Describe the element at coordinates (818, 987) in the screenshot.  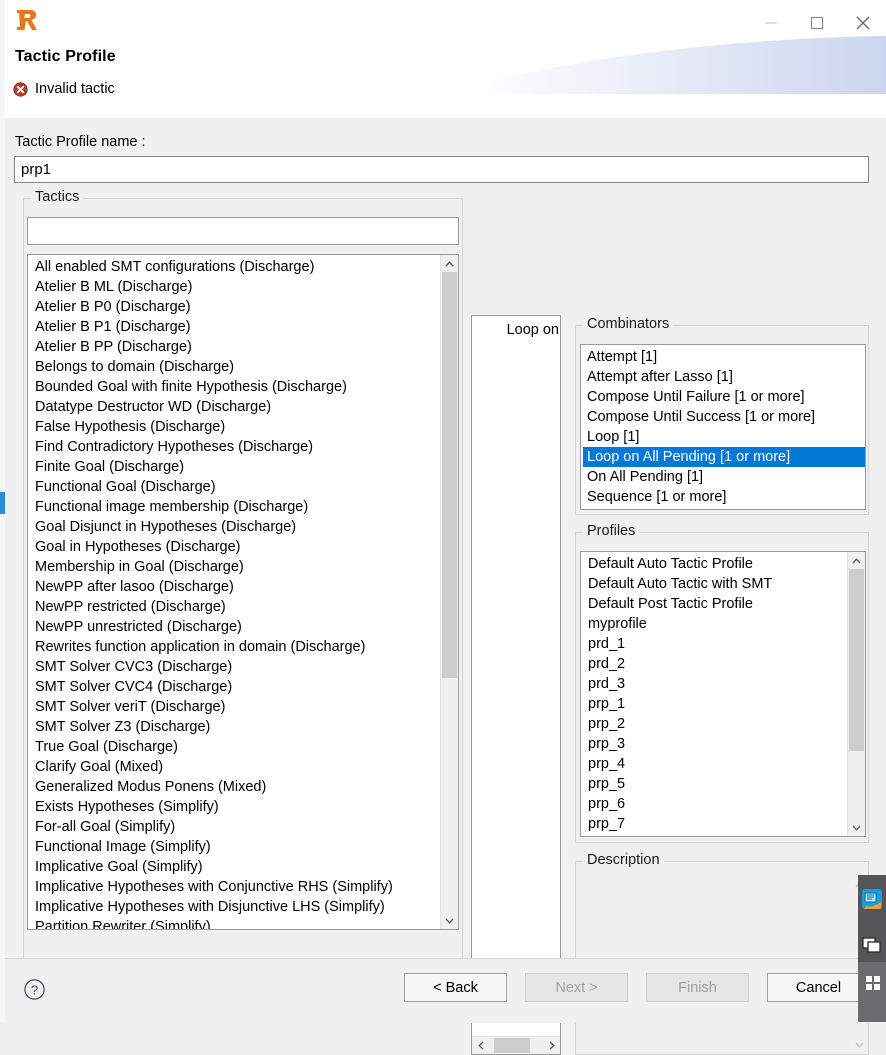
I see `cancel-button: Cancel` at that location.